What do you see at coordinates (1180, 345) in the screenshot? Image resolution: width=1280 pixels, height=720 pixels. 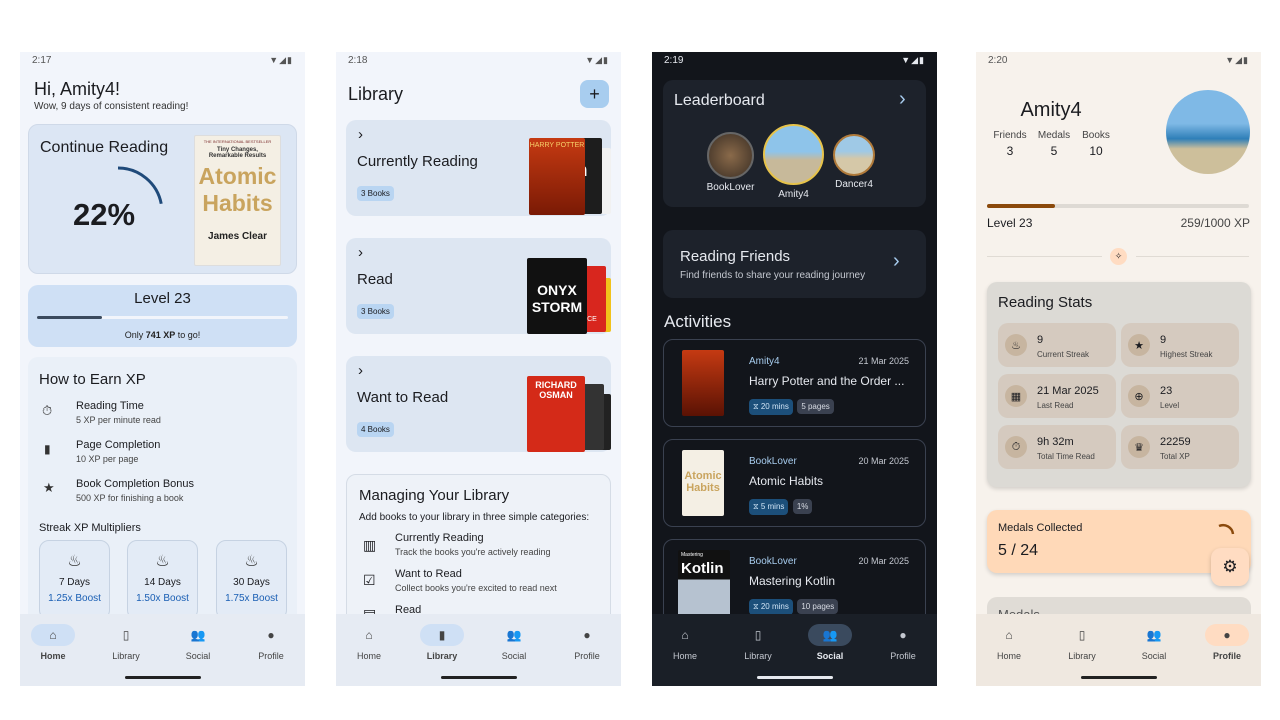 I see `stat-tile: ★ 9 Highest Streak` at bounding box center [1180, 345].